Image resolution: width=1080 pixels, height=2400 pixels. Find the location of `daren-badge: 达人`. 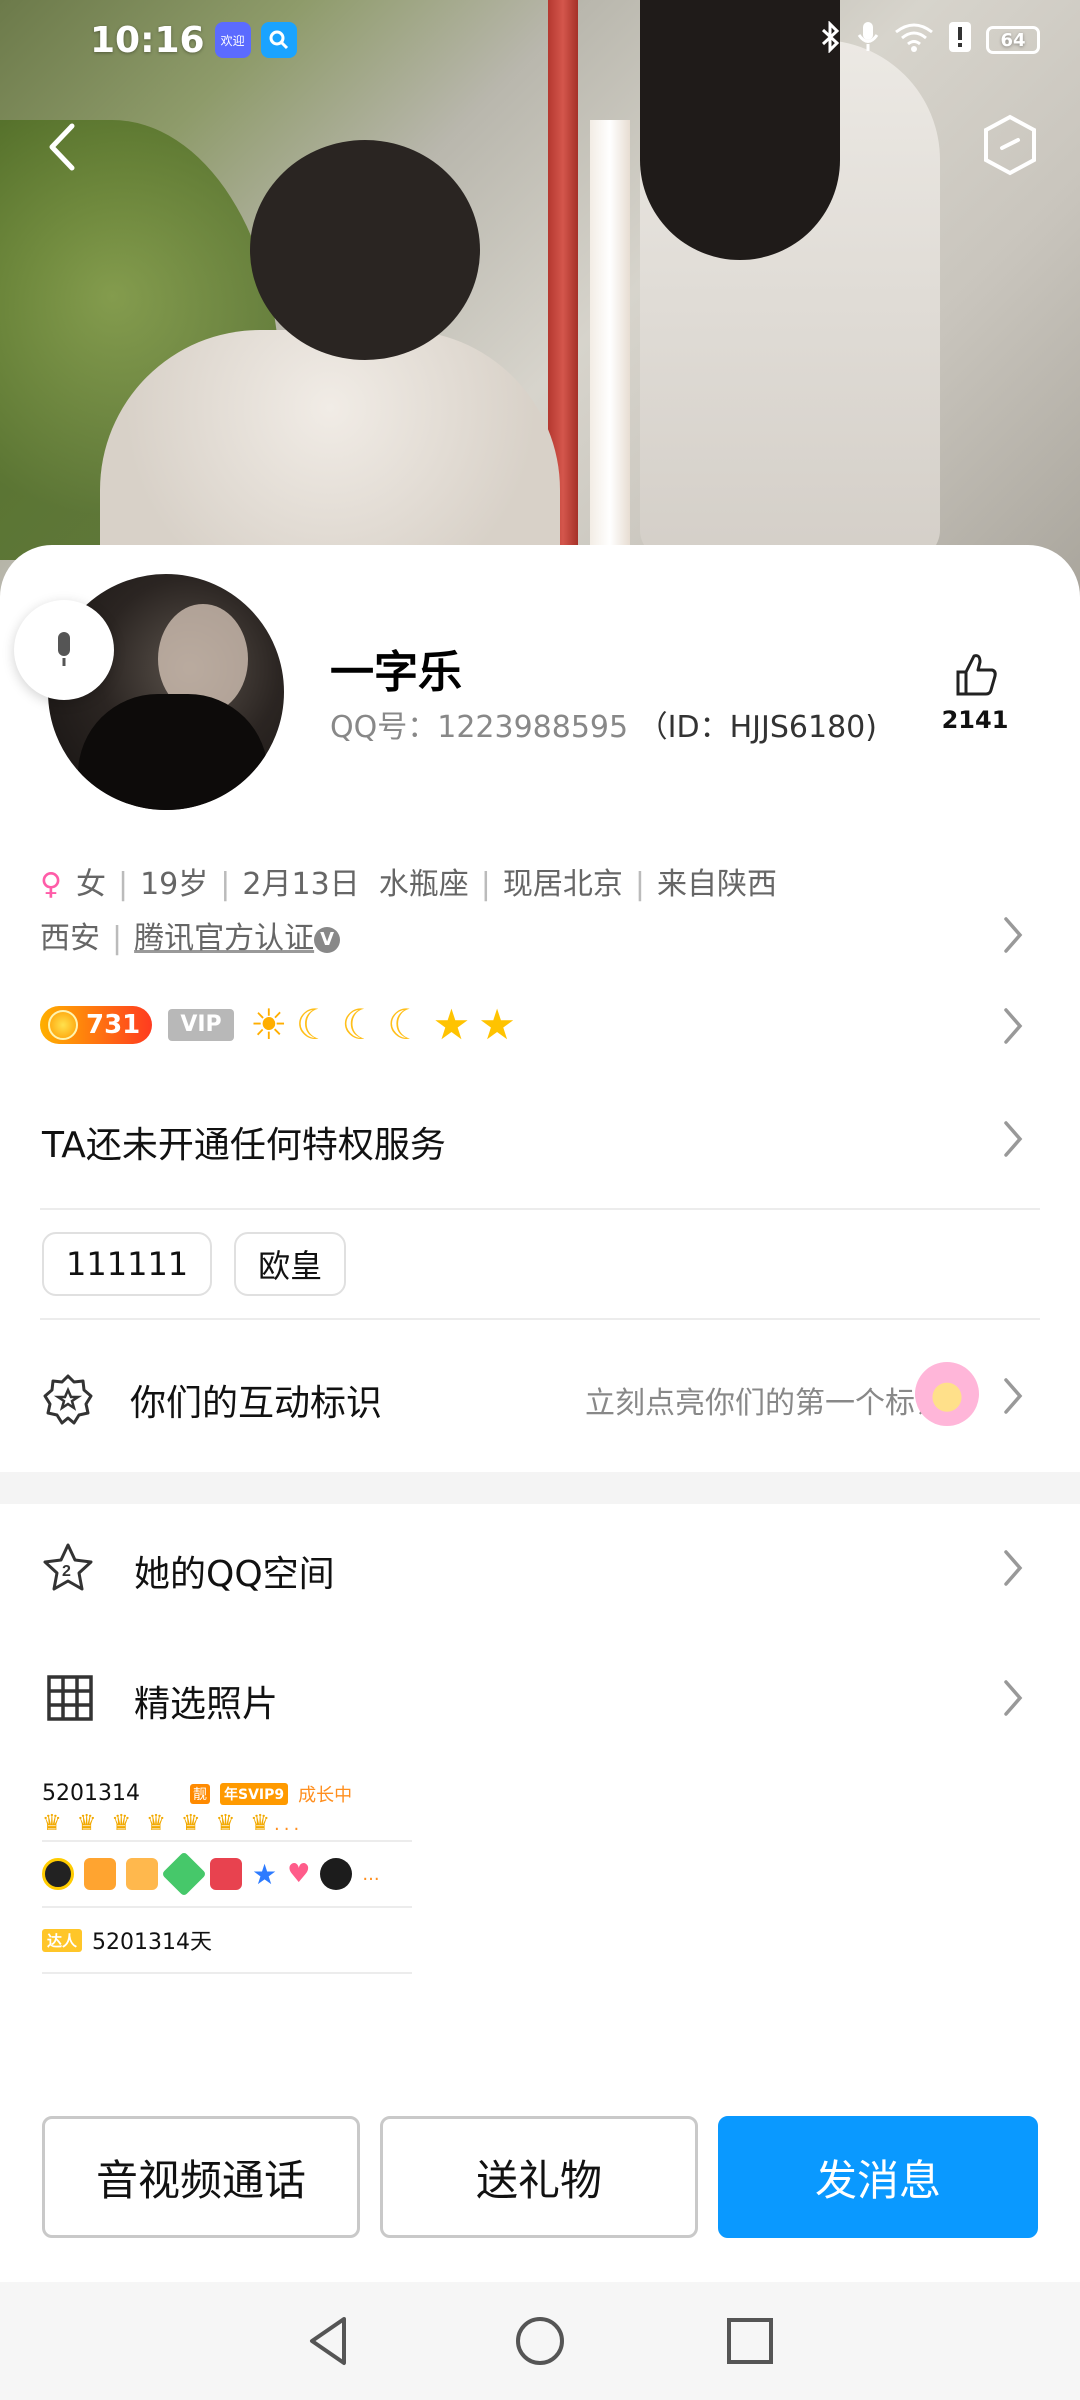

daren-badge: 达人 is located at coordinates (62, 1940).